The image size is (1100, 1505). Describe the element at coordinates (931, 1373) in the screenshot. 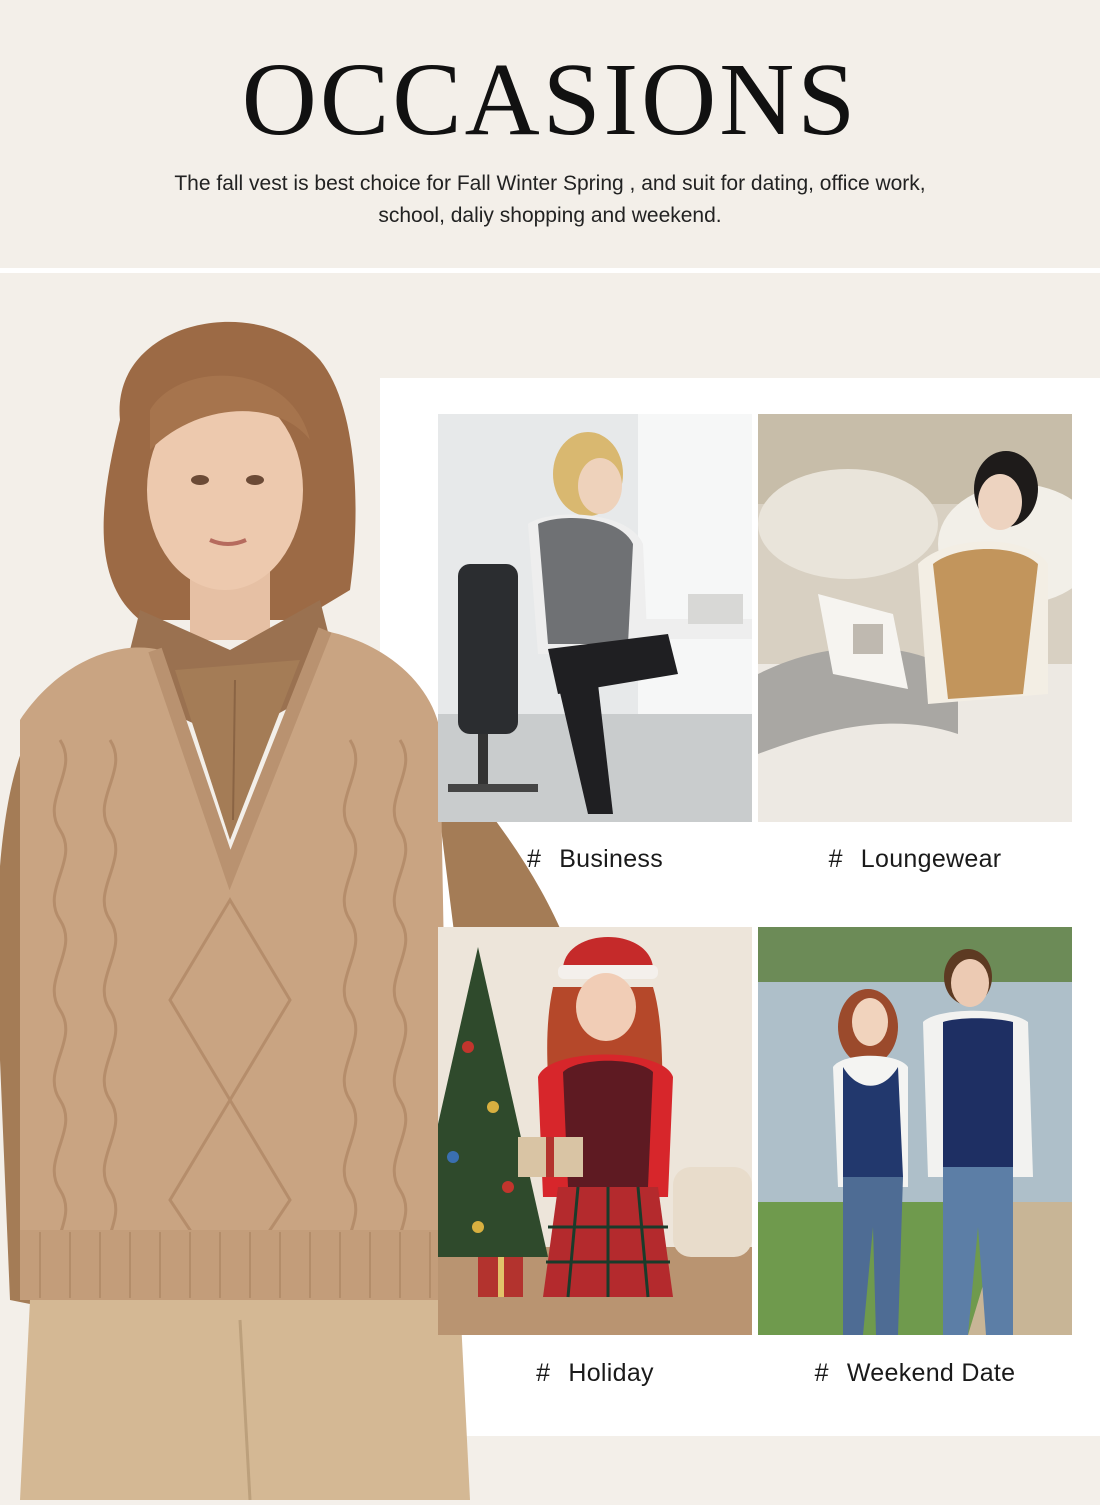

I see `caption-label: Weekend Date` at that location.